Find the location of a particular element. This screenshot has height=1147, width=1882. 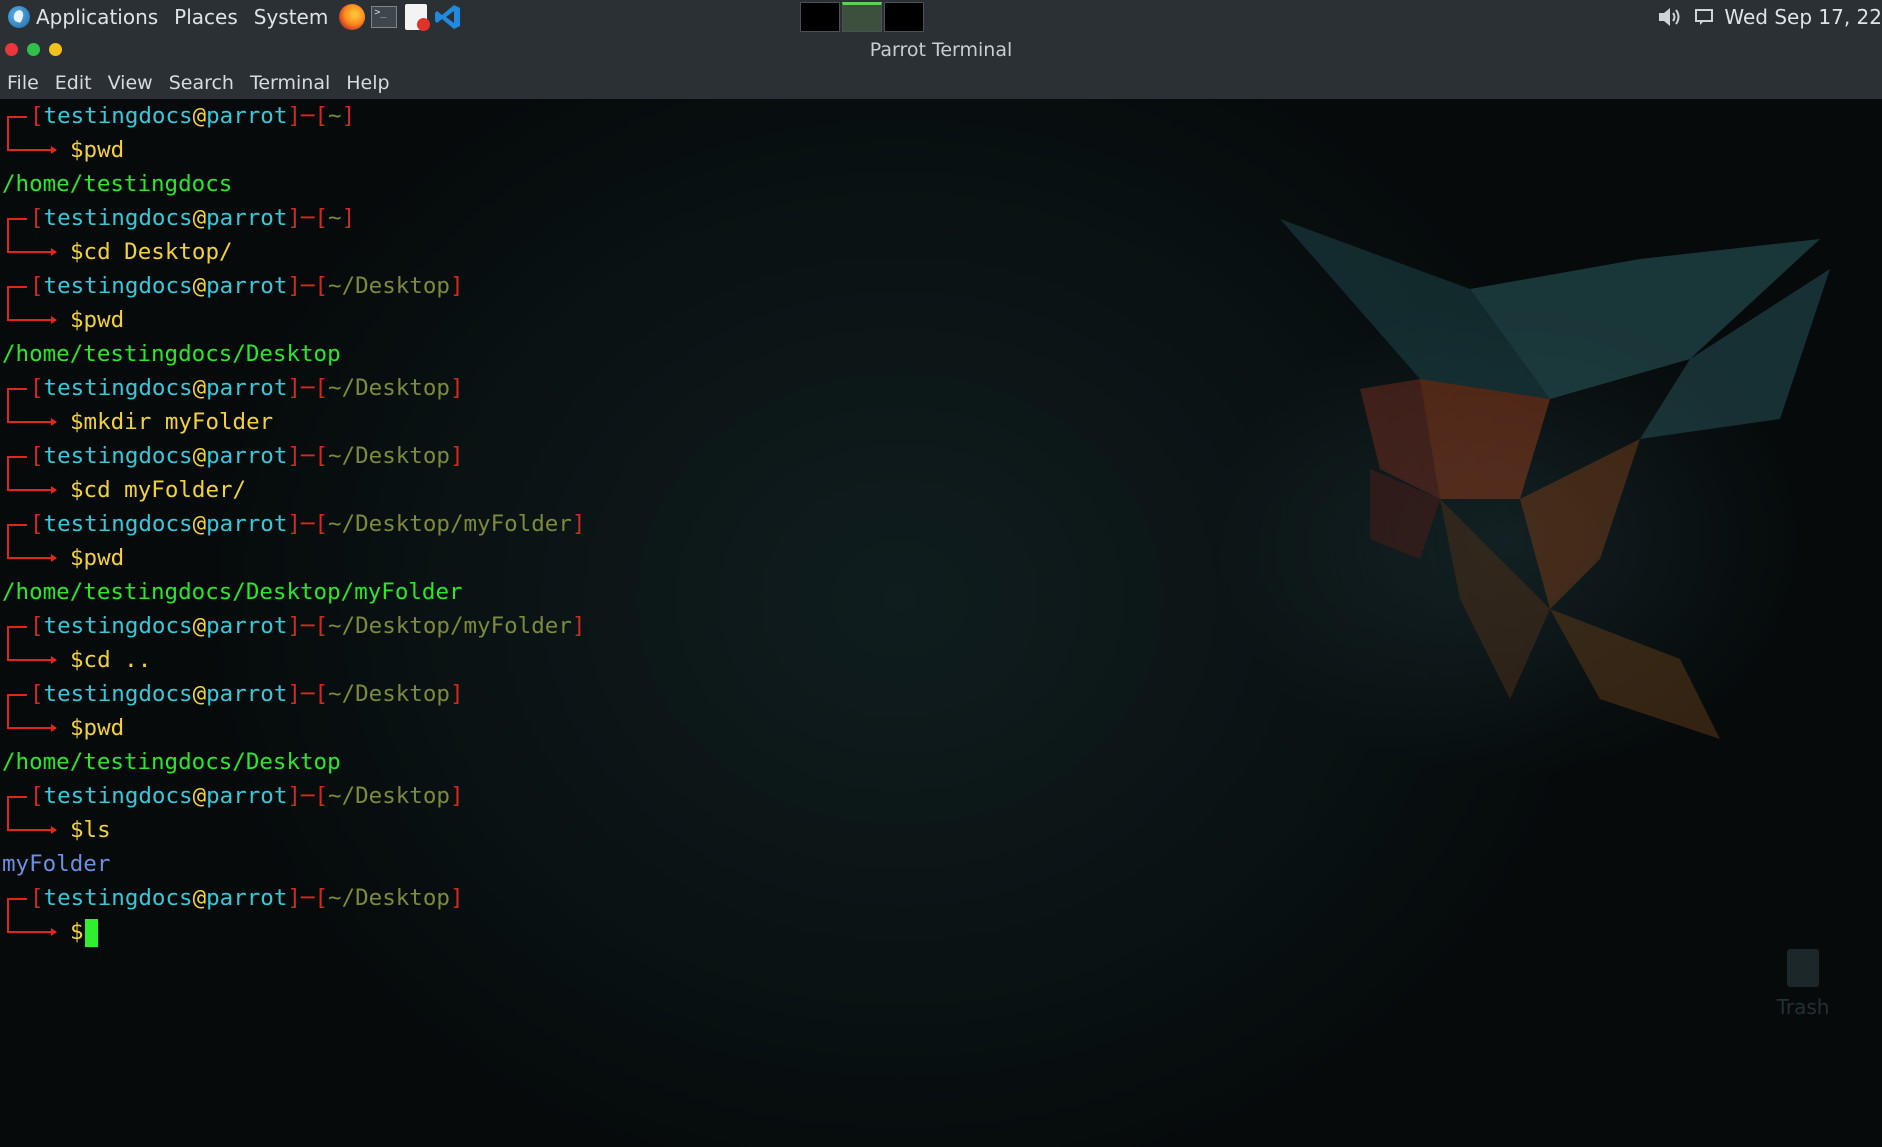

menu-help: Help is located at coordinates (367, 83).